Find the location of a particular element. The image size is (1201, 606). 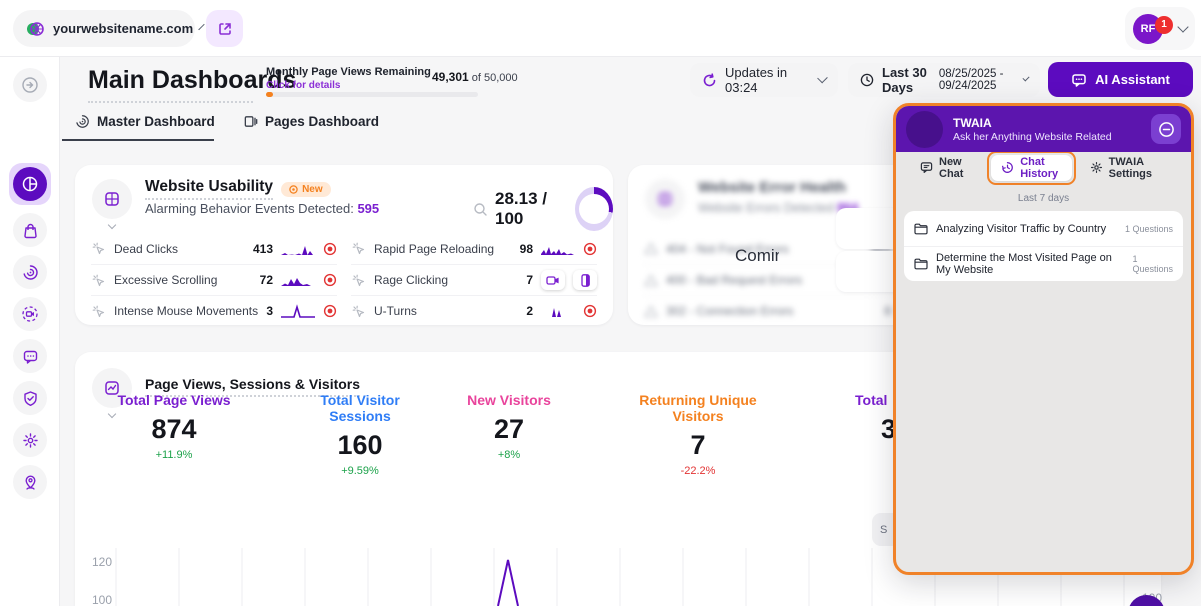

tab-twaia-settings: TWAIA Settings is located at coordinates (1128, 168).